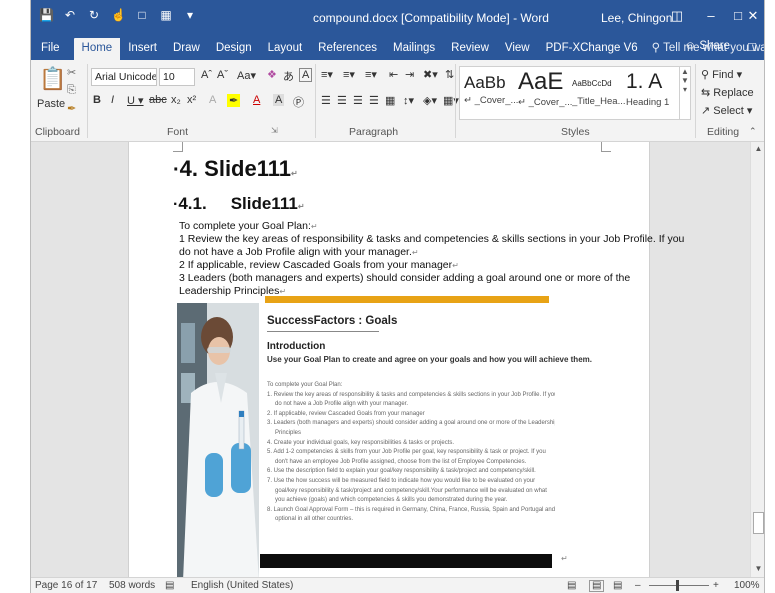 The width and height of the screenshot is (775, 593). What do you see at coordinates (449, 74) in the screenshot?
I see `sort-icon: ⇅` at bounding box center [449, 74].